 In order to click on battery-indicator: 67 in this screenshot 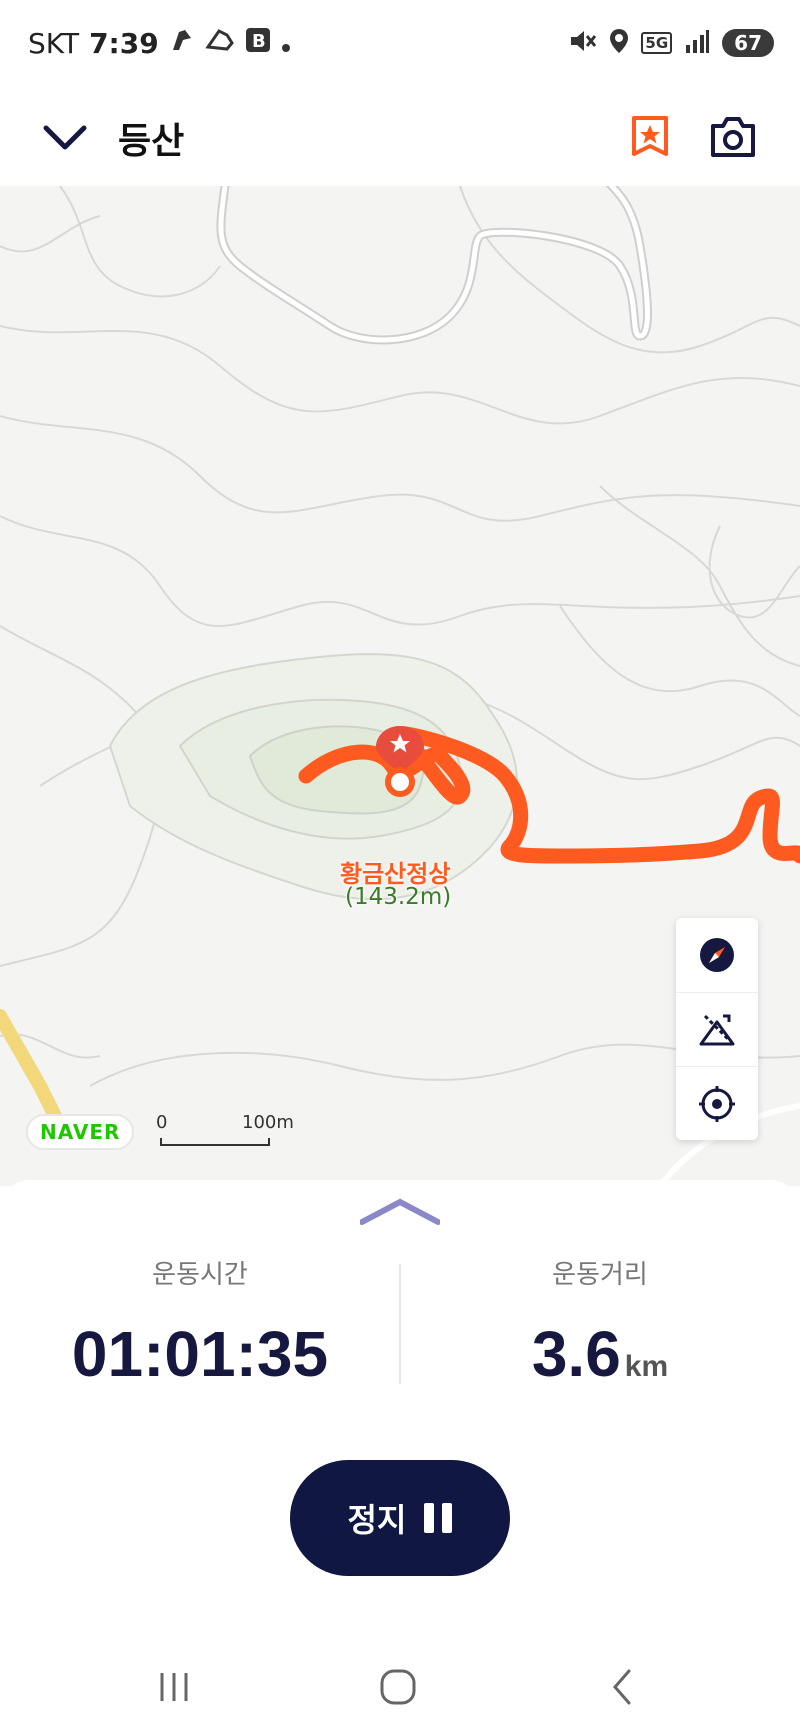, I will do `click(748, 43)`.